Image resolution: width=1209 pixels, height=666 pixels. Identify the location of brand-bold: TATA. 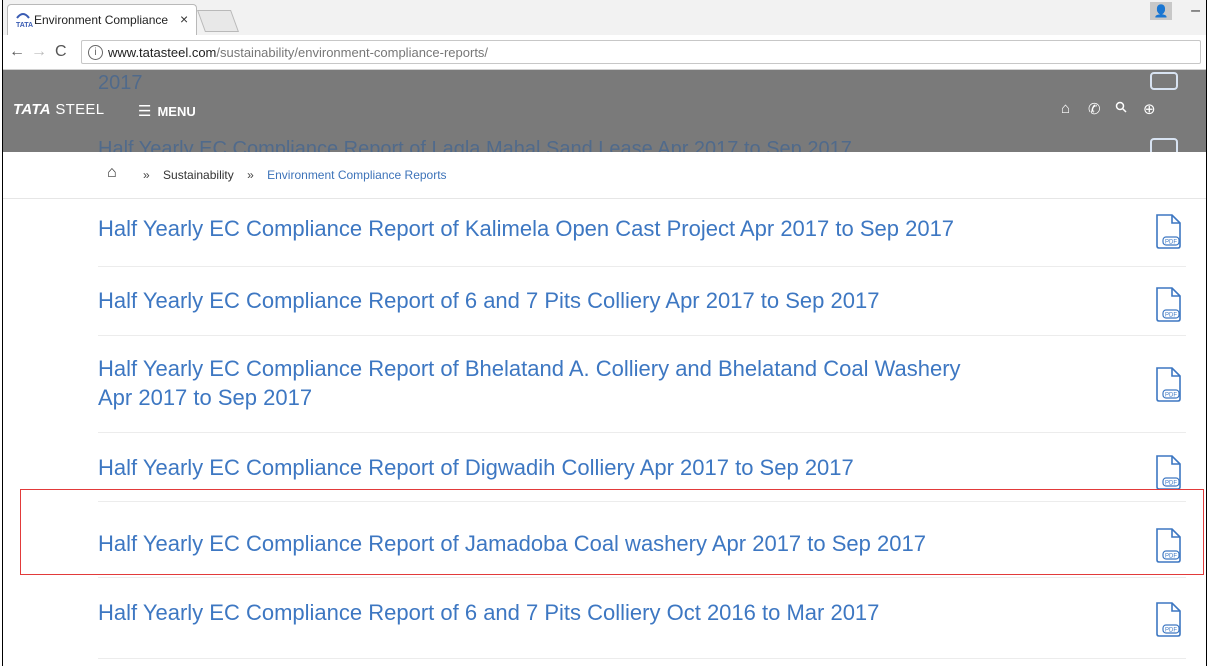
(32, 109).